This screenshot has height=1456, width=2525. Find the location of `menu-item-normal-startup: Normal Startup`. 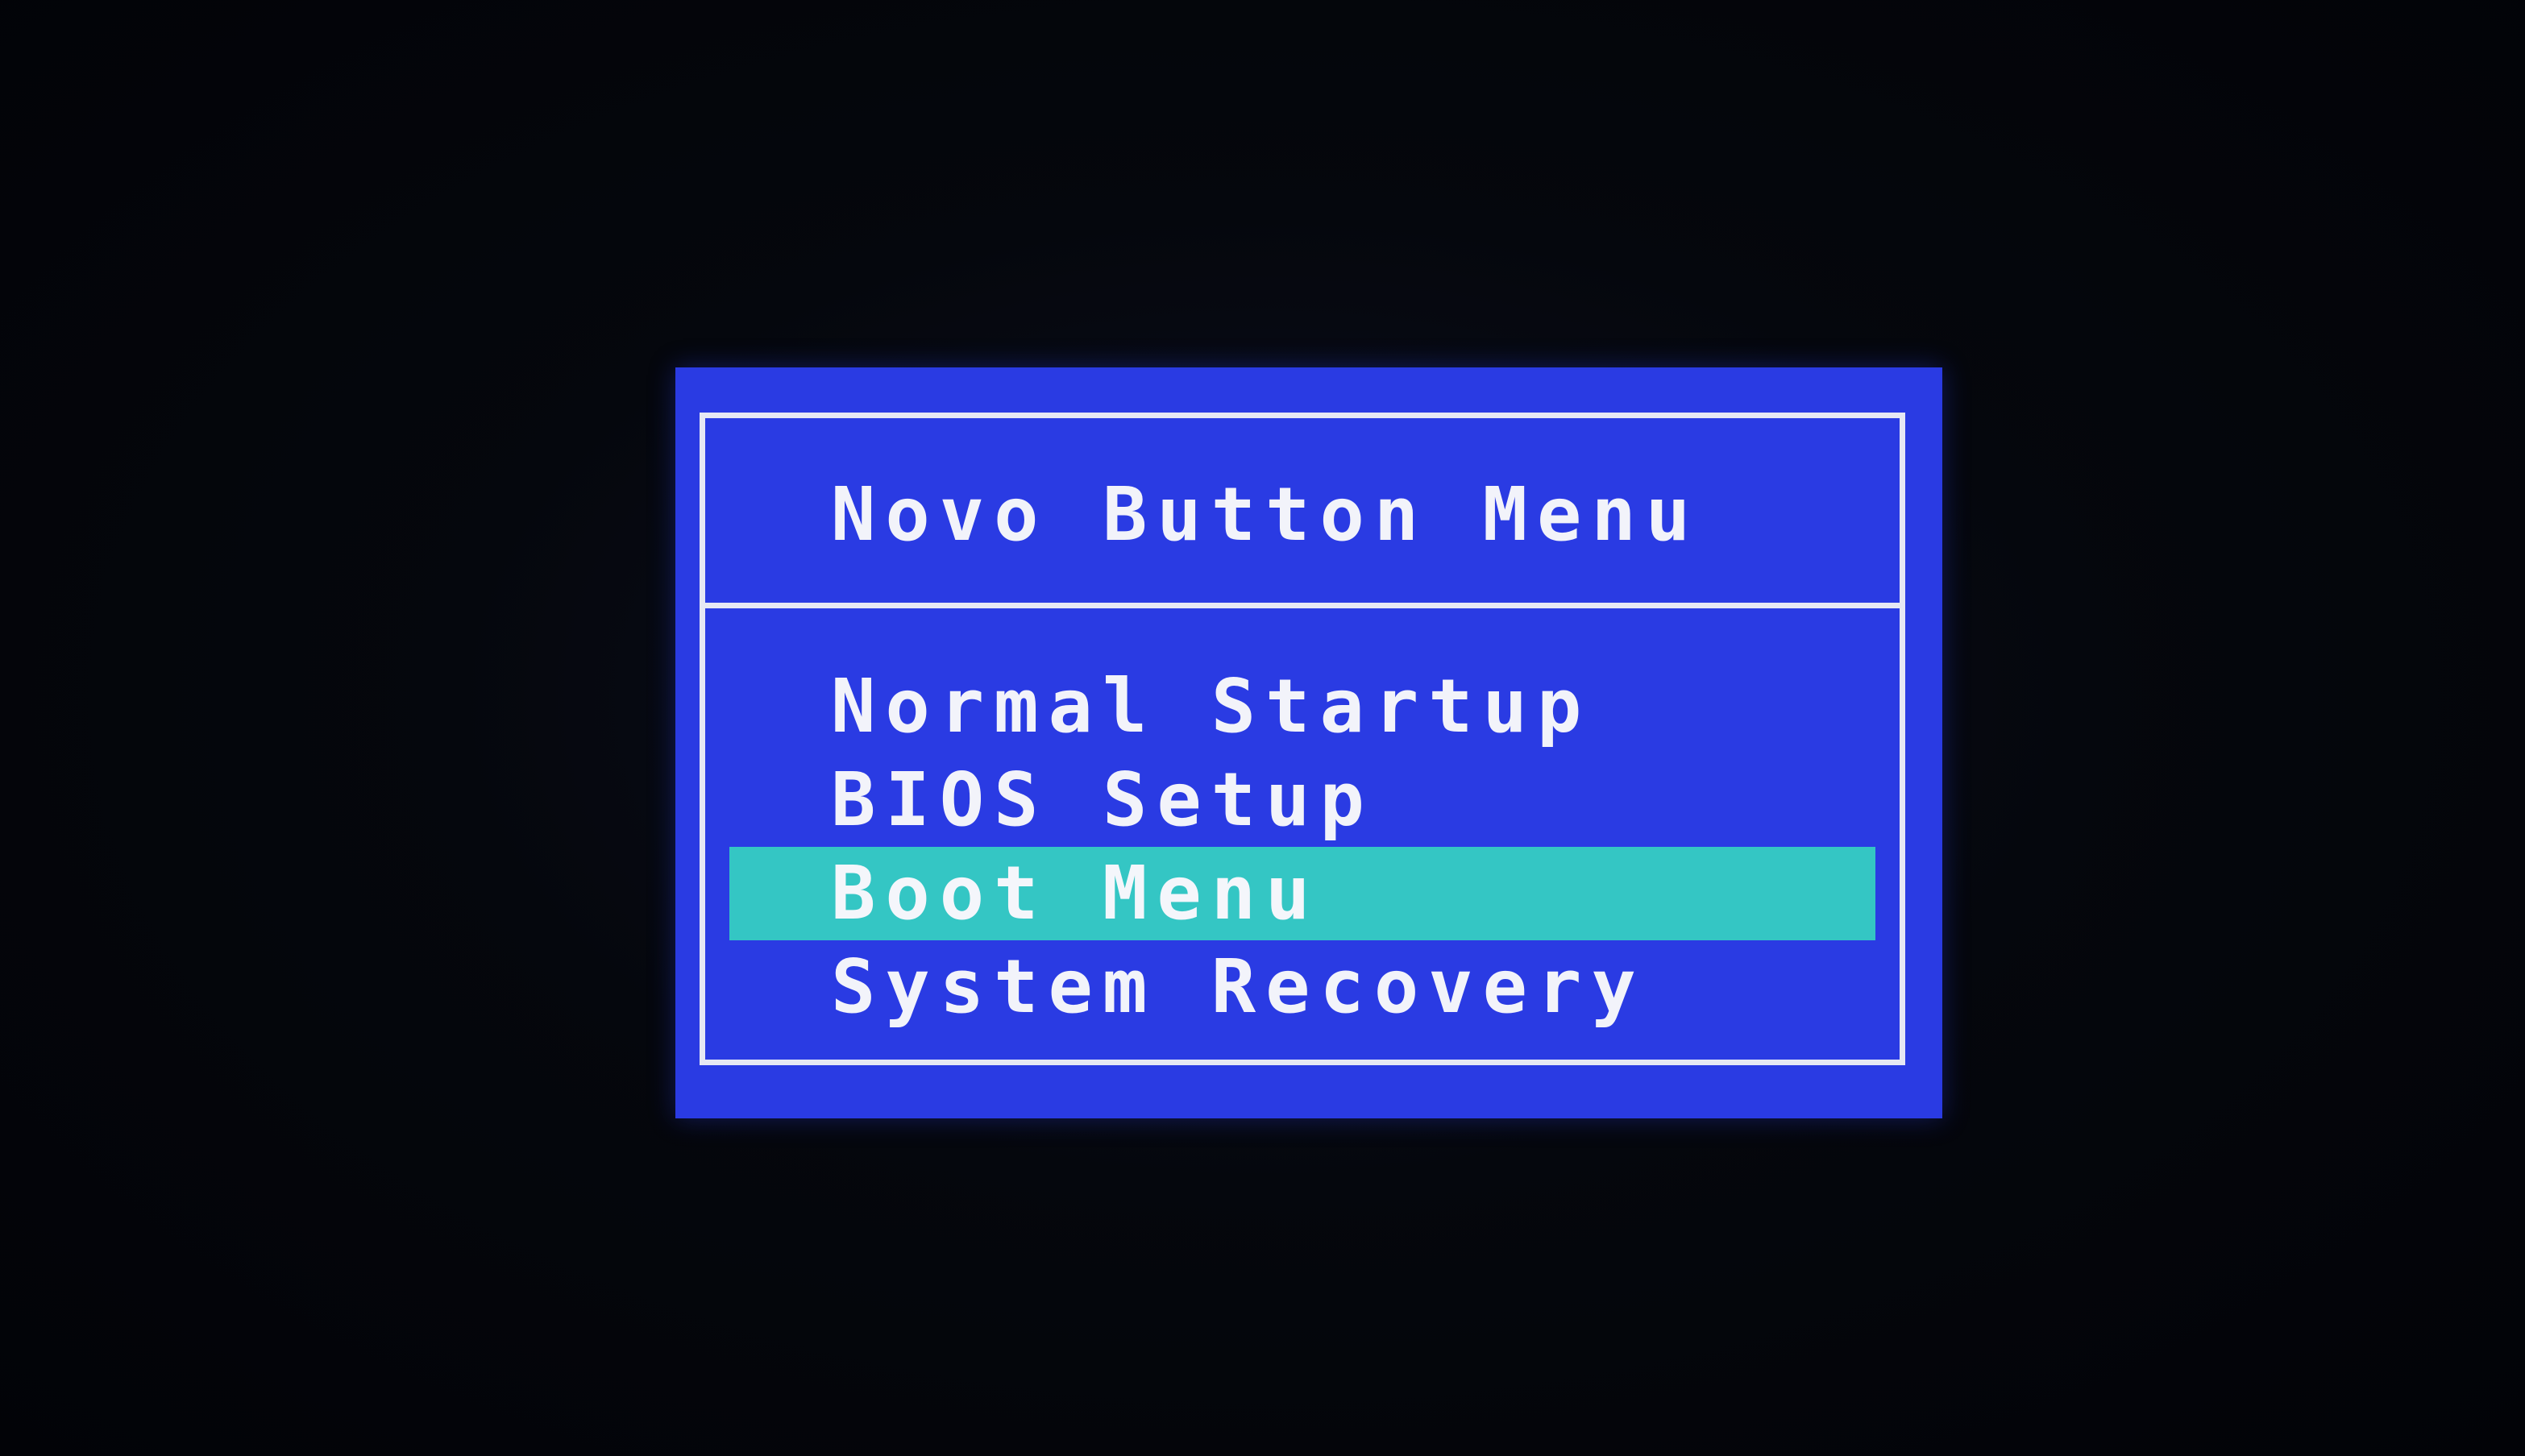

menu-item-normal-startup: Normal Startup is located at coordinates (1302, 706).